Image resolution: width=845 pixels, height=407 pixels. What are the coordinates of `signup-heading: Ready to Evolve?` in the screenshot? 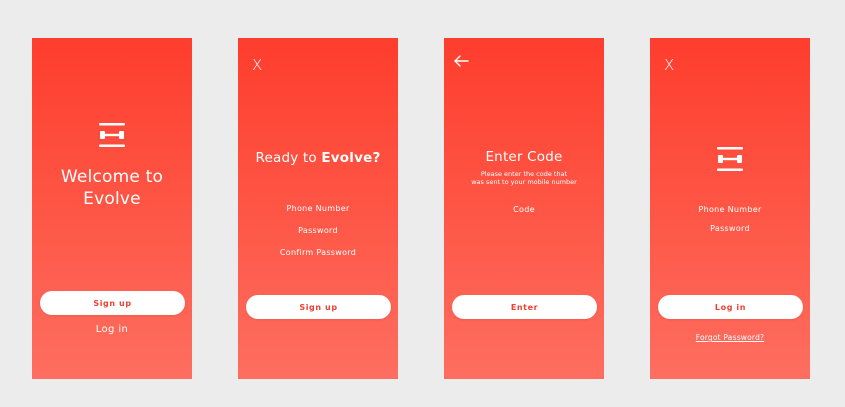 It's located at (318, 158).